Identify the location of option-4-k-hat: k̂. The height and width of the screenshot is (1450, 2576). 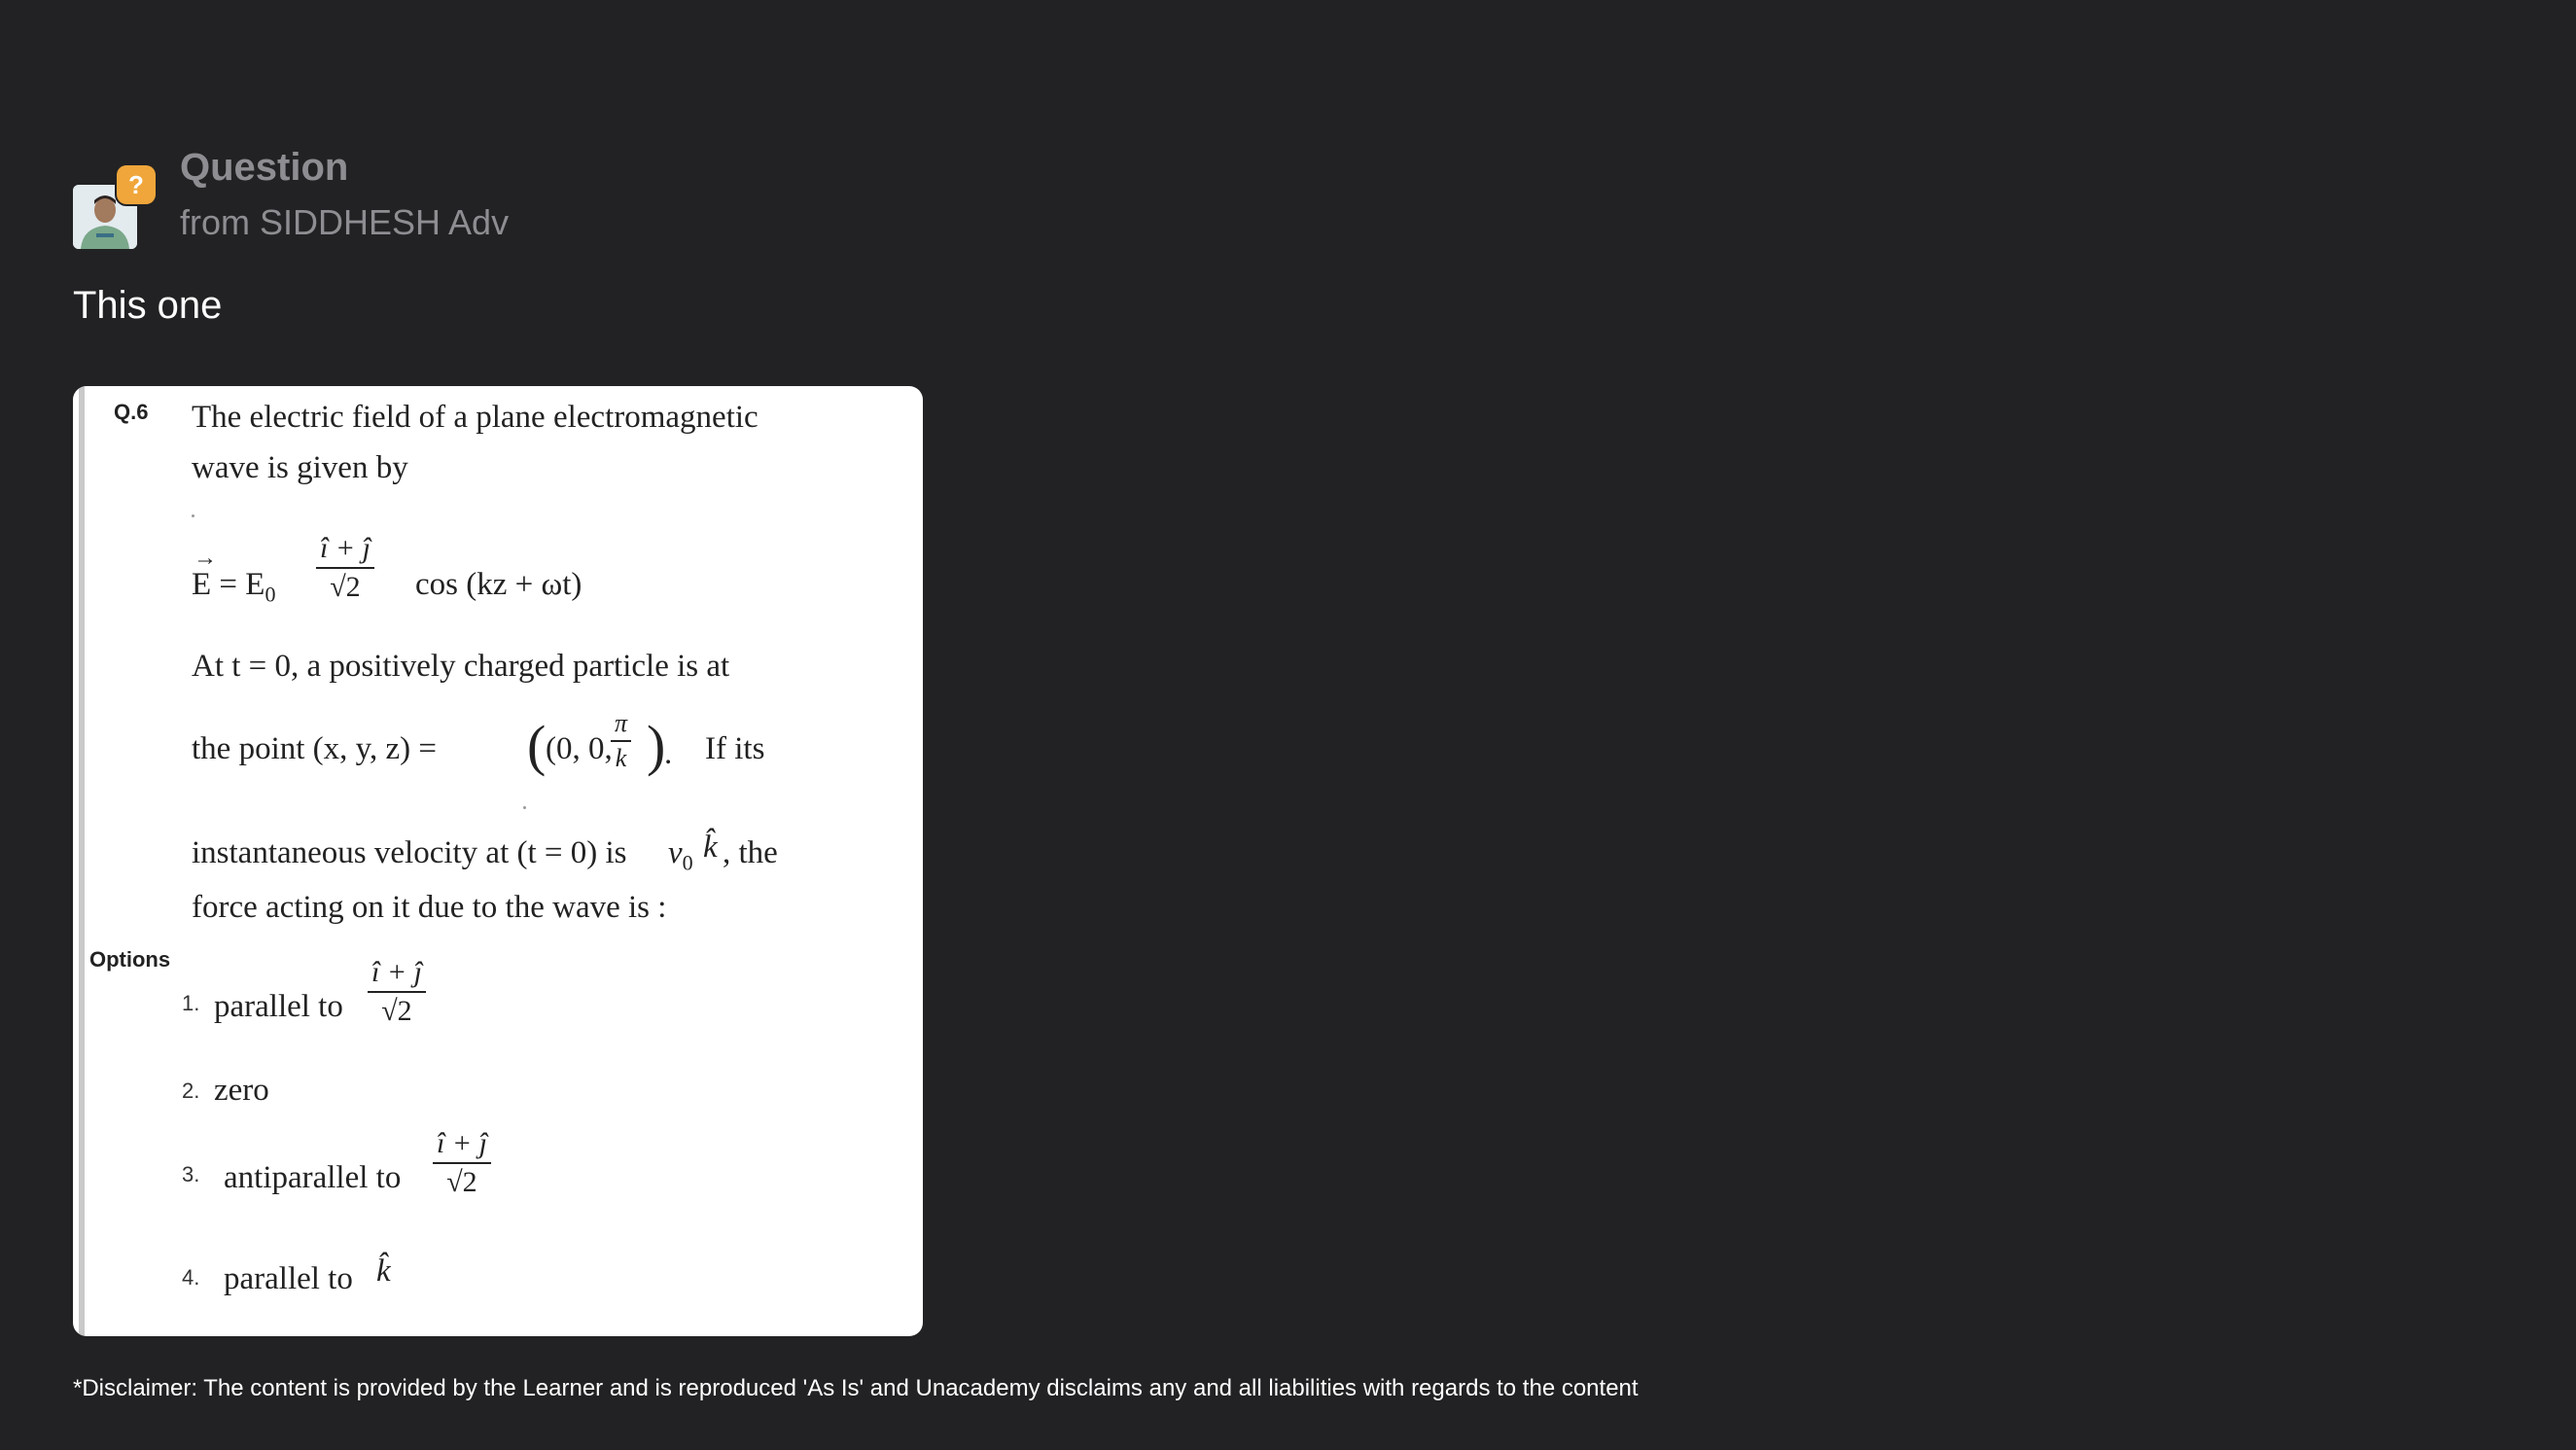
(384, 1271).